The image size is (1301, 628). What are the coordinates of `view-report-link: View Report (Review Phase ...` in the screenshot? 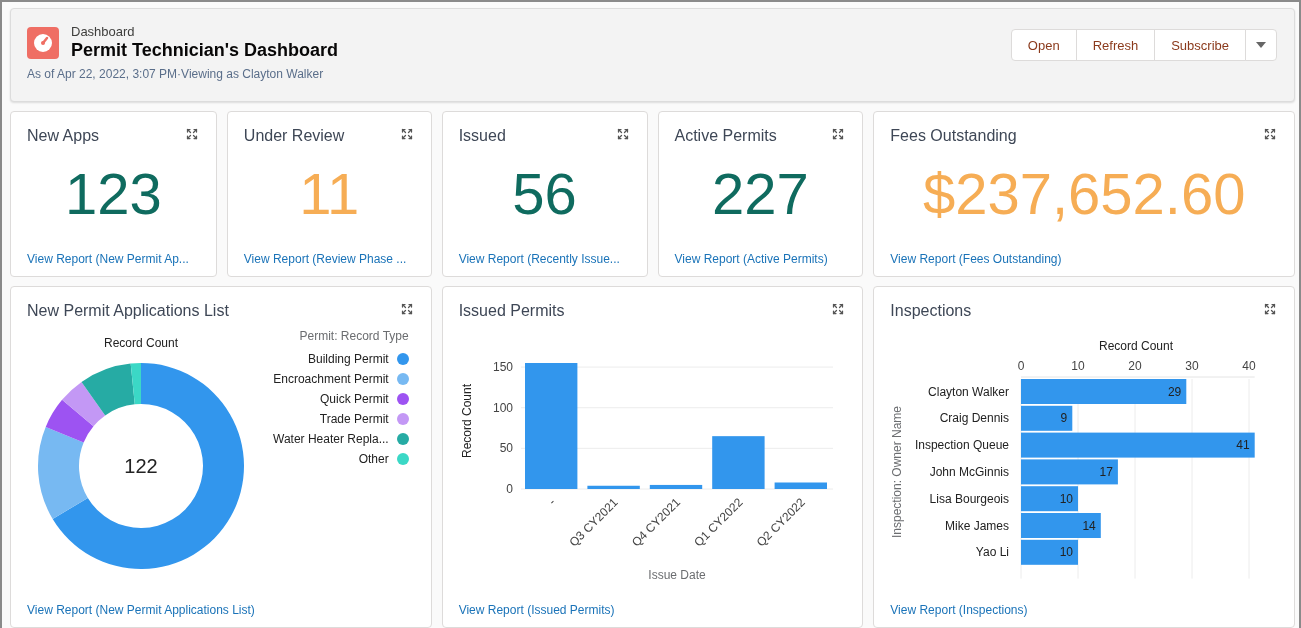 It's located at (329, 259).